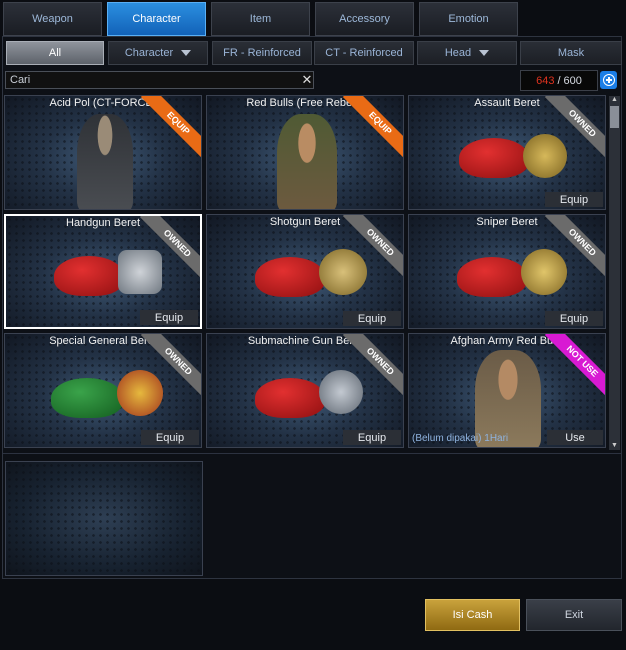  I want to click on search-input: Cari, so click(159, 80).